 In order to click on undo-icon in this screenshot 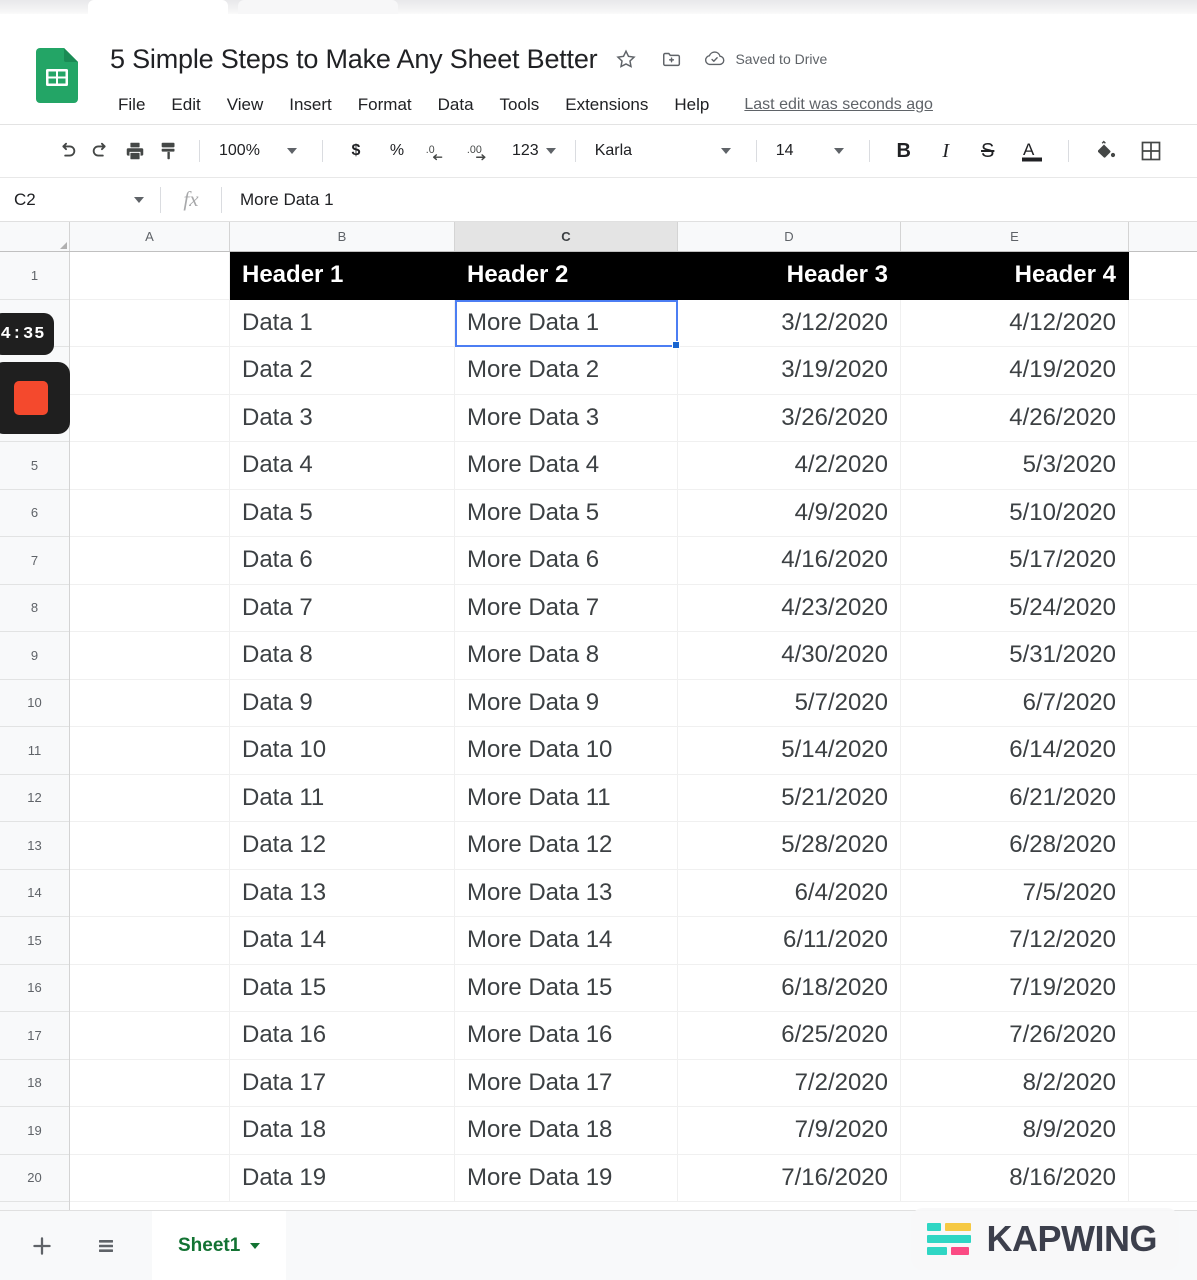, I will do `click(67, 151)`.